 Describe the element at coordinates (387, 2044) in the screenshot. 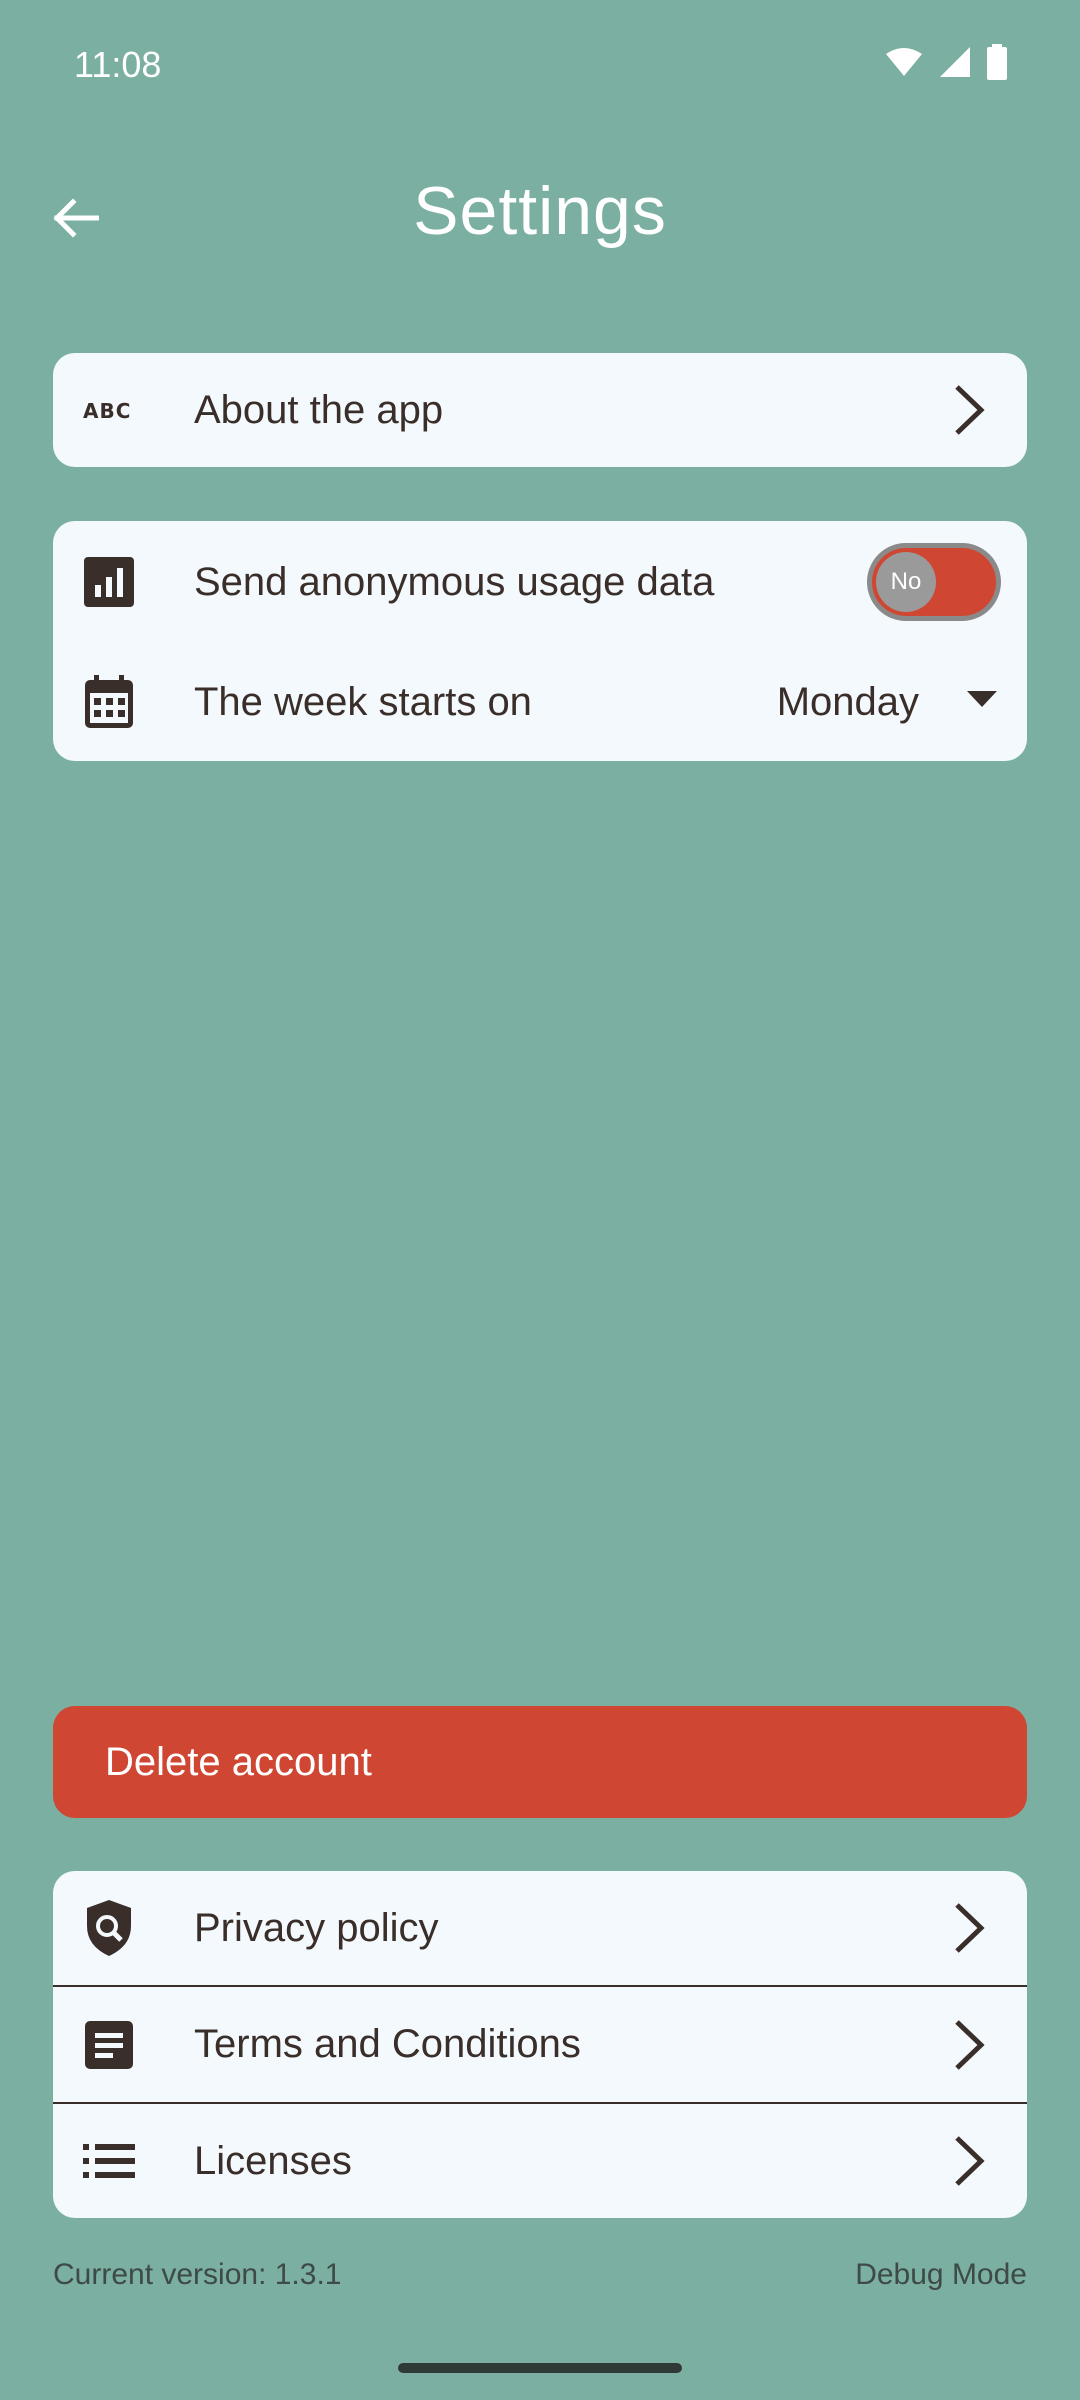

I see `terms-label: Terms and Conditions` at that location.